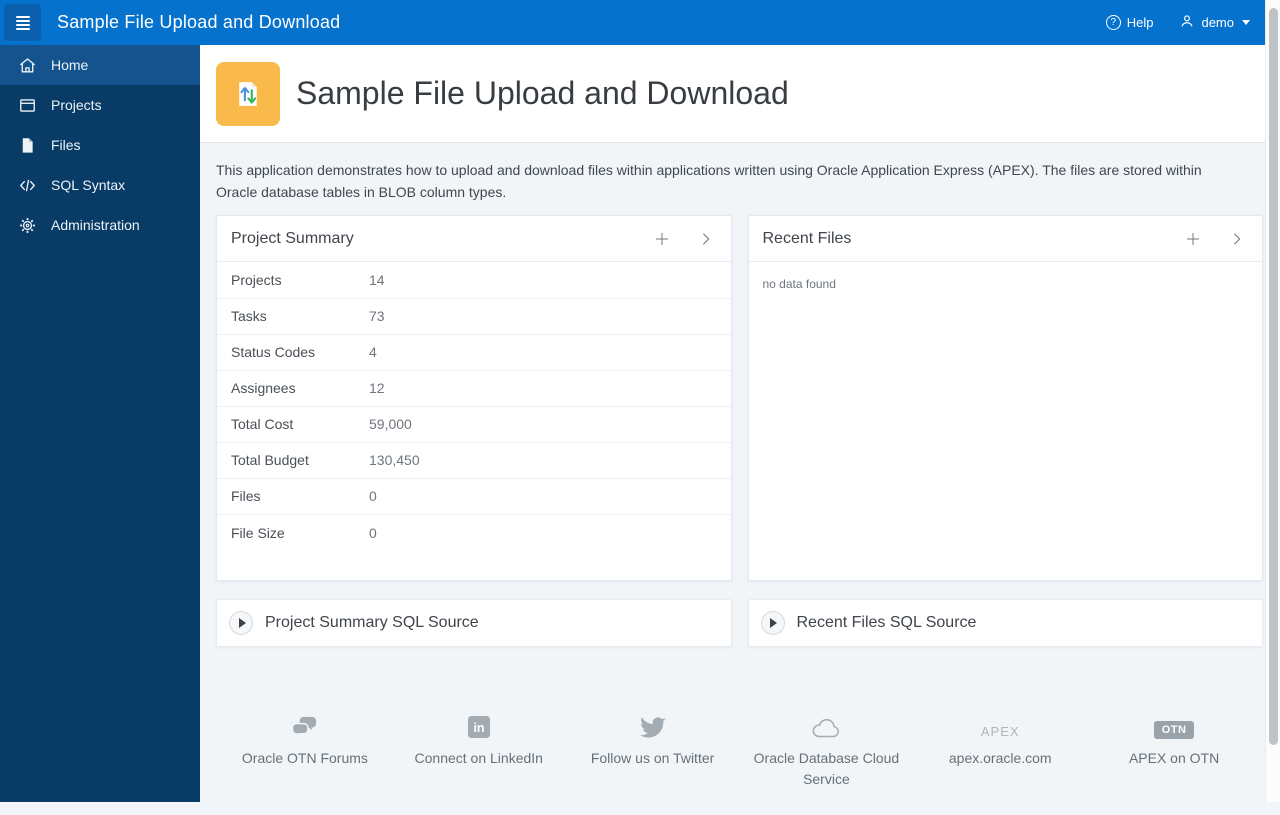  I want to click on no-data-message: no data found, so click(1006, 284).